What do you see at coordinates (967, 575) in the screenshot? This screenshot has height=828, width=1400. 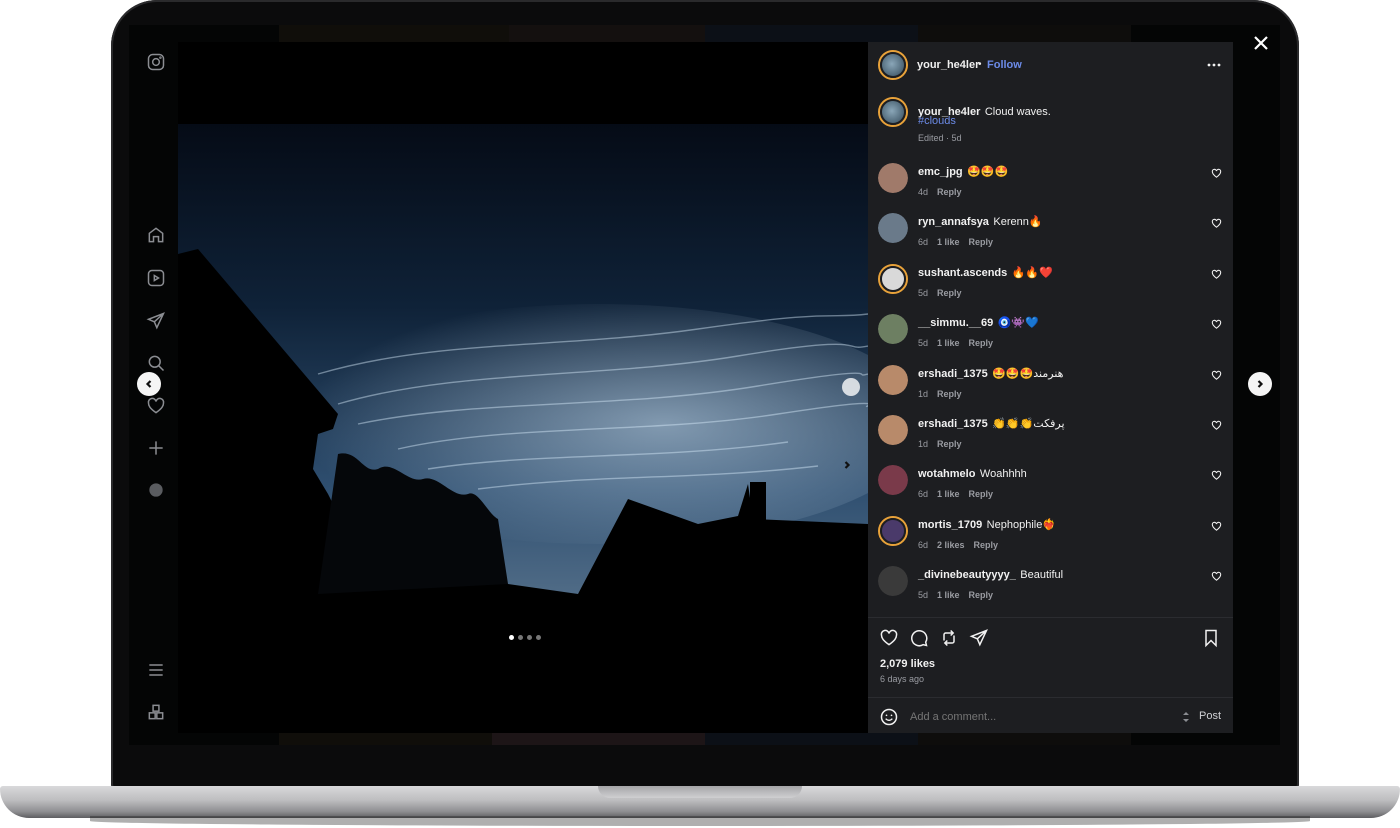 I see `comment-username: _divinebeautyyyy_` at bounding box center [967, 575].